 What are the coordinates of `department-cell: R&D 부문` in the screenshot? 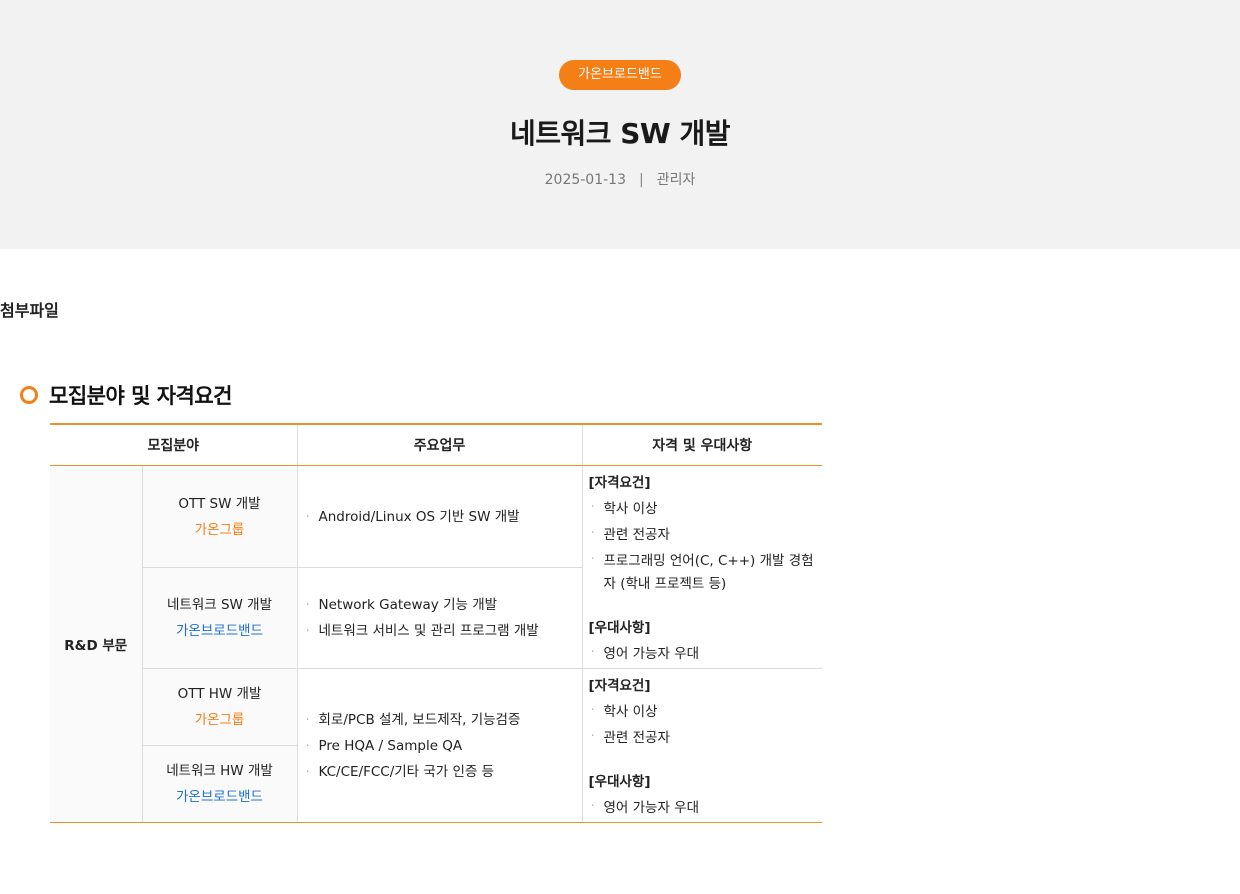 It's located at (96, 644).